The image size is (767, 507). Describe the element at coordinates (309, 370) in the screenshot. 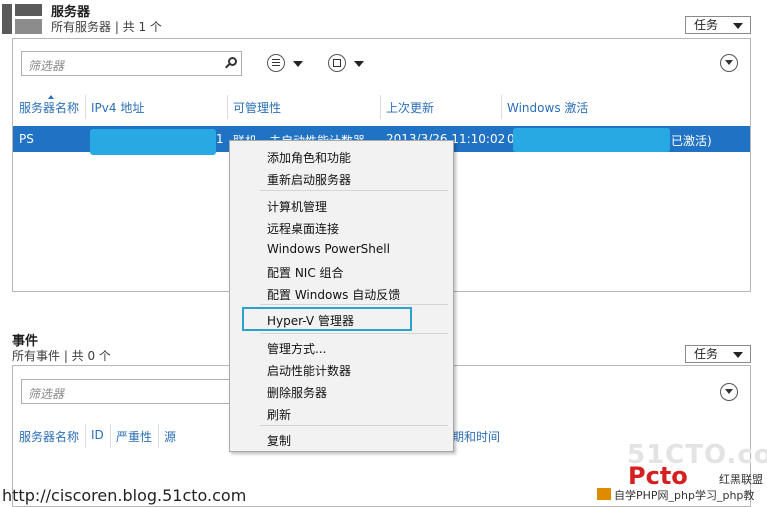

I see `menu-item-start-perf-counters: 启动性能计数器` at that location.